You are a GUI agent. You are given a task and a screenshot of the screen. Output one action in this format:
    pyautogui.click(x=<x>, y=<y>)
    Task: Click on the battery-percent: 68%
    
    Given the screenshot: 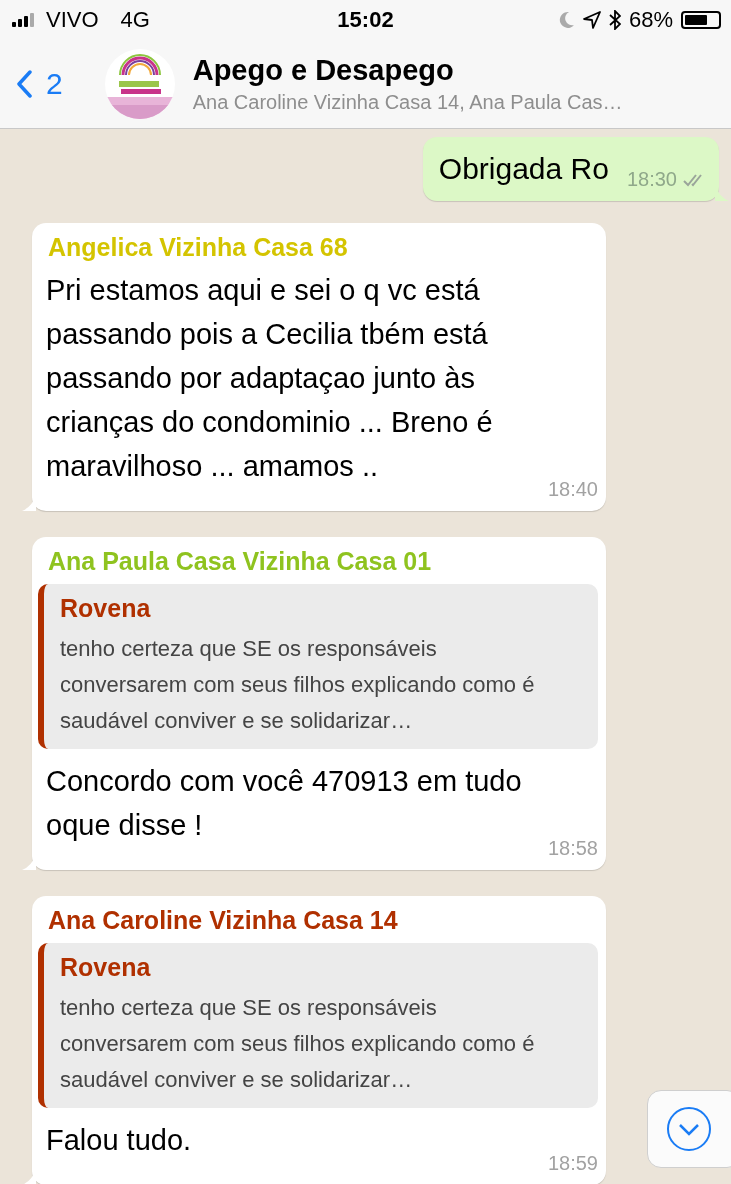 What is the action you would take?
    pyautogui.click(x=650, y=20)
    